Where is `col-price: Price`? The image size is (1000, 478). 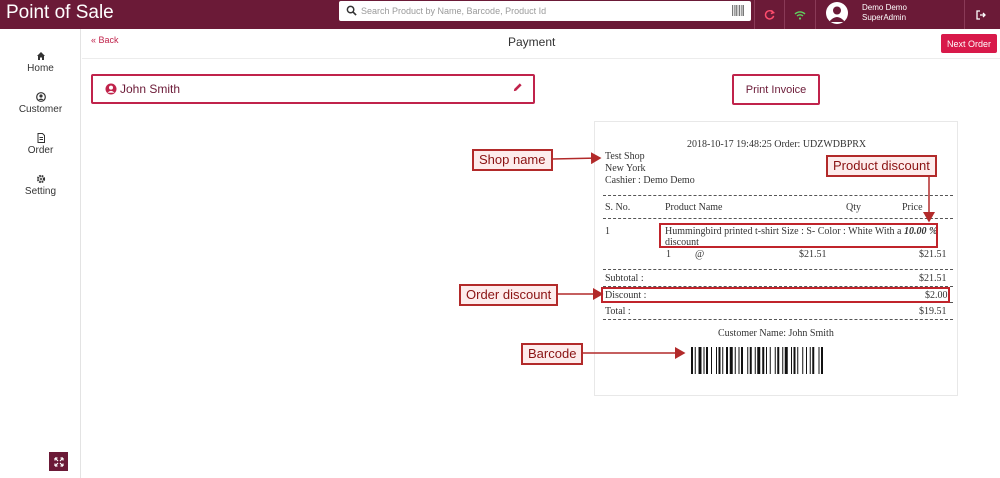 col-price: Price is located at coordinates (912, 207).